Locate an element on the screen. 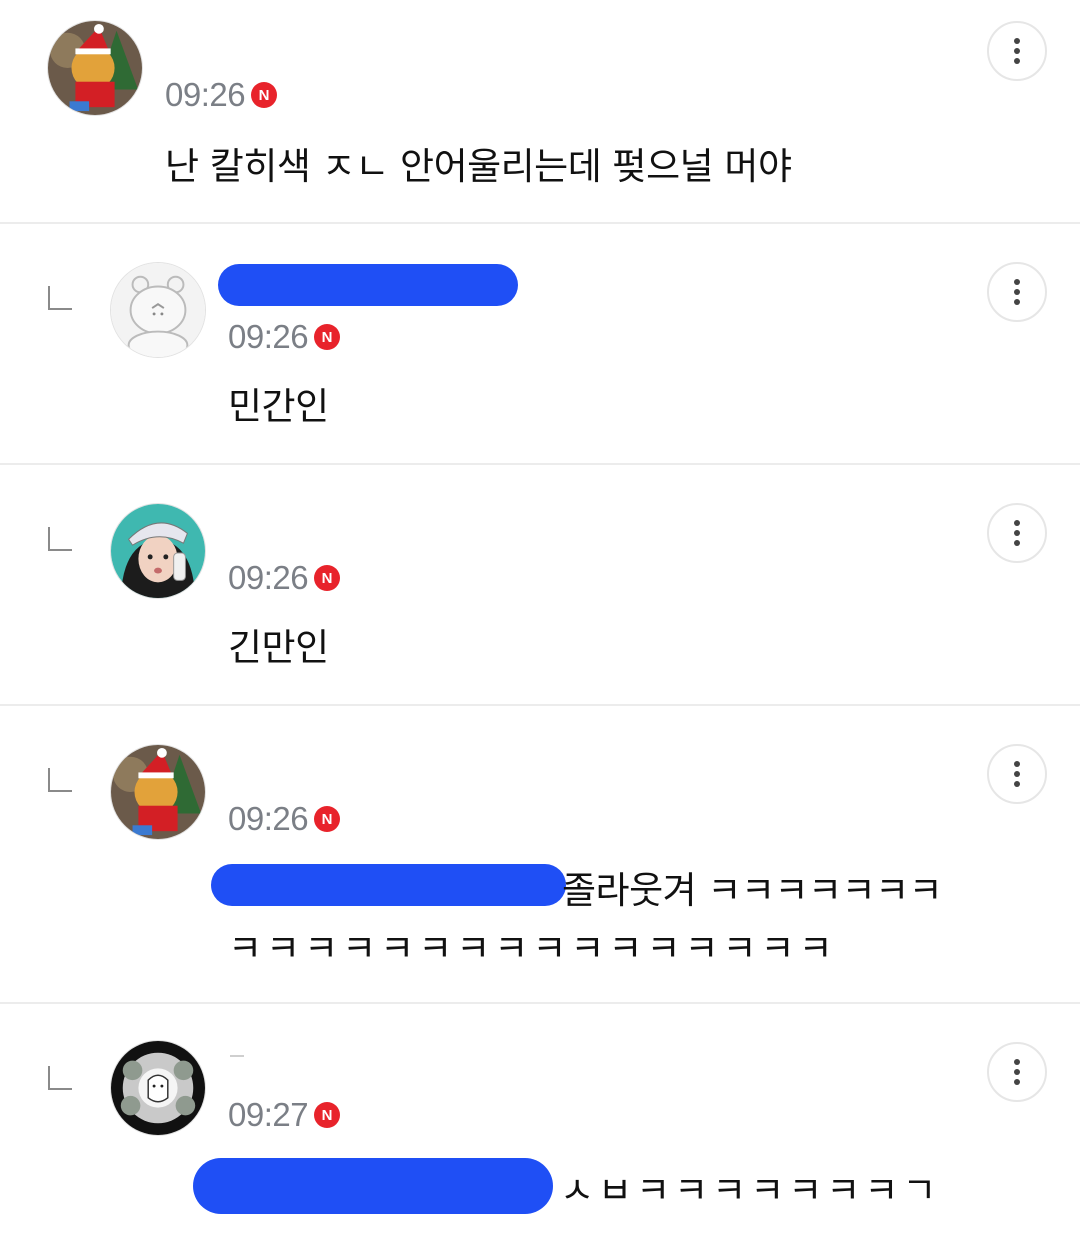  sheep-doodle-icon is located at coordinates (158, 1088).